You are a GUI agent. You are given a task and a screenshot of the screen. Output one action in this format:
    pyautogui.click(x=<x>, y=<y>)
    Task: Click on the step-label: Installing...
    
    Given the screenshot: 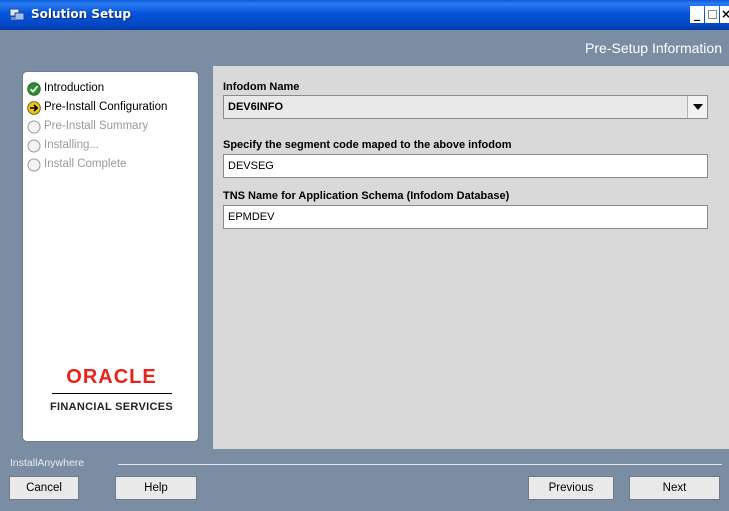 What is the action you would take?
    pyautogui.click(x=71, y=145)
    